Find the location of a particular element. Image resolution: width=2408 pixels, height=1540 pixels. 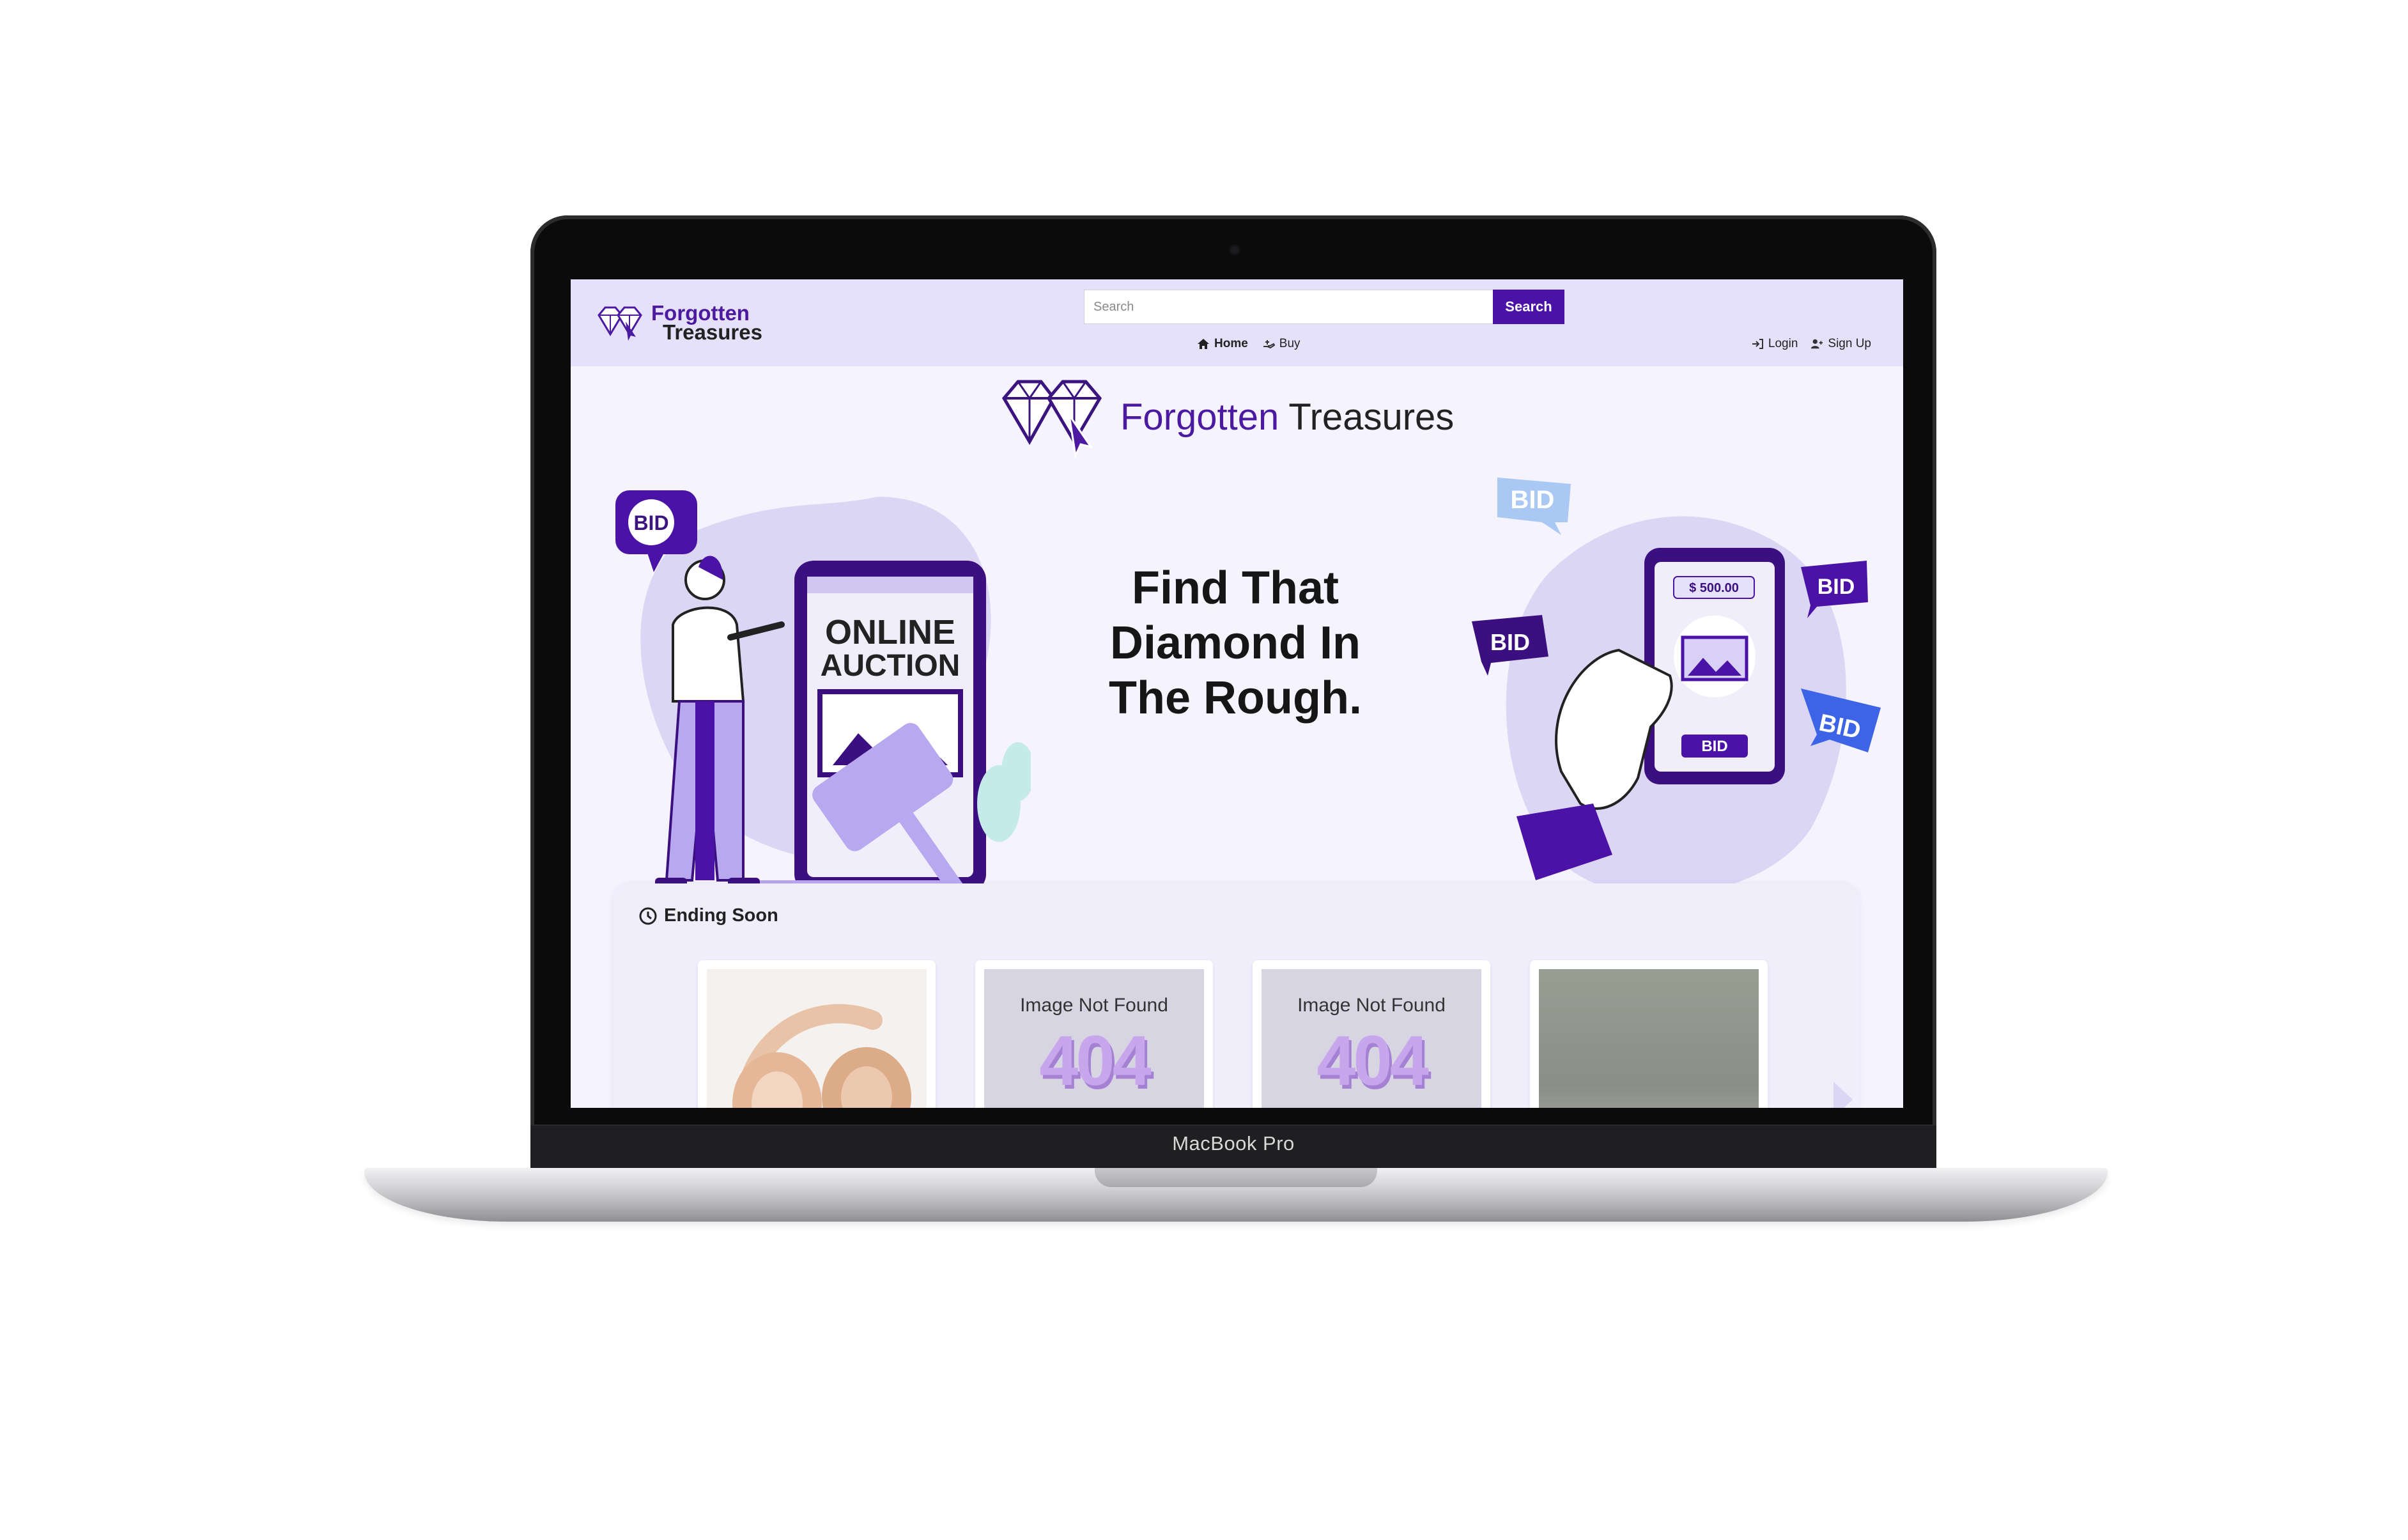

hero-brand: Forgotten Treasures is located at coordinates (1227, 416).